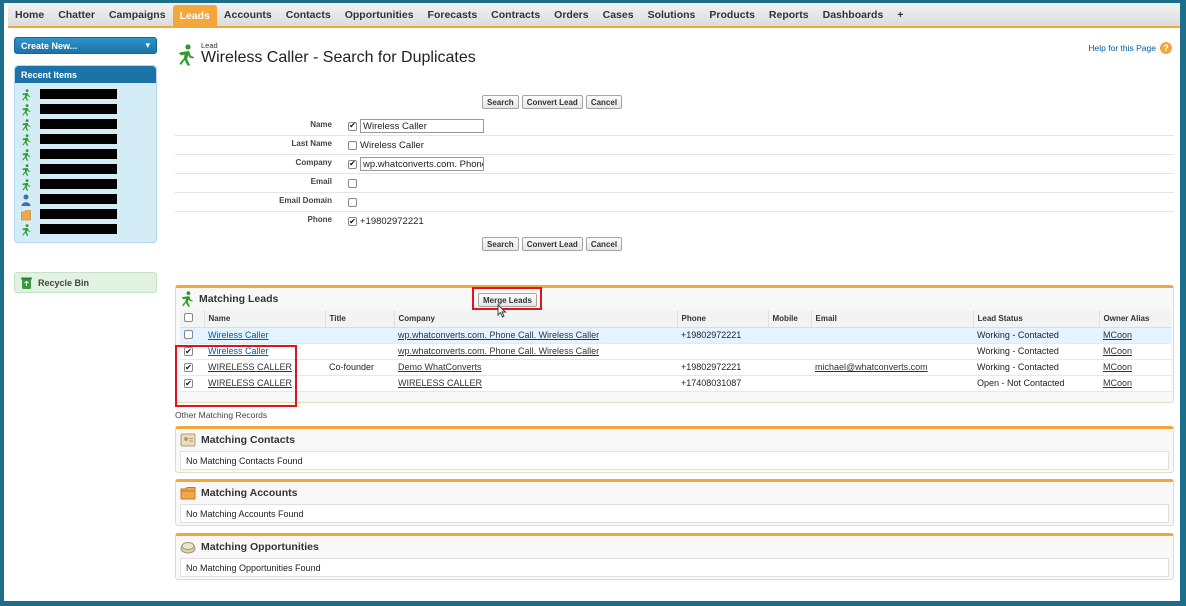 Image resolution: width=1186 pixels, height=606 pixels. I want to click on tab-home: Home, so click(29, 14).